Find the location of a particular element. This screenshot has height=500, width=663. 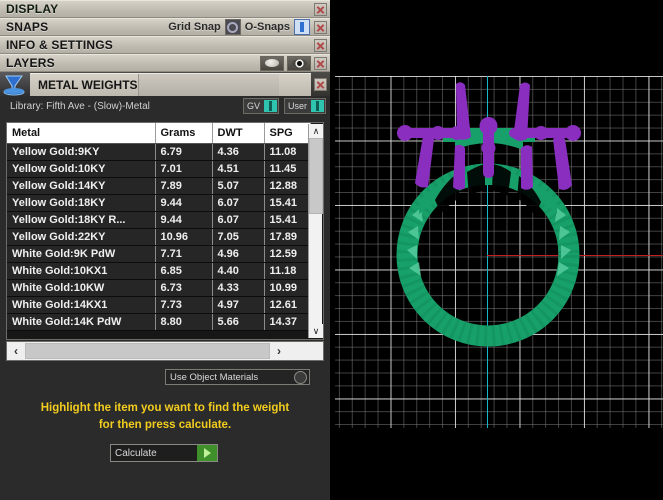

table-cell-dwt: 4.97 is located at coordinates (238, 304).